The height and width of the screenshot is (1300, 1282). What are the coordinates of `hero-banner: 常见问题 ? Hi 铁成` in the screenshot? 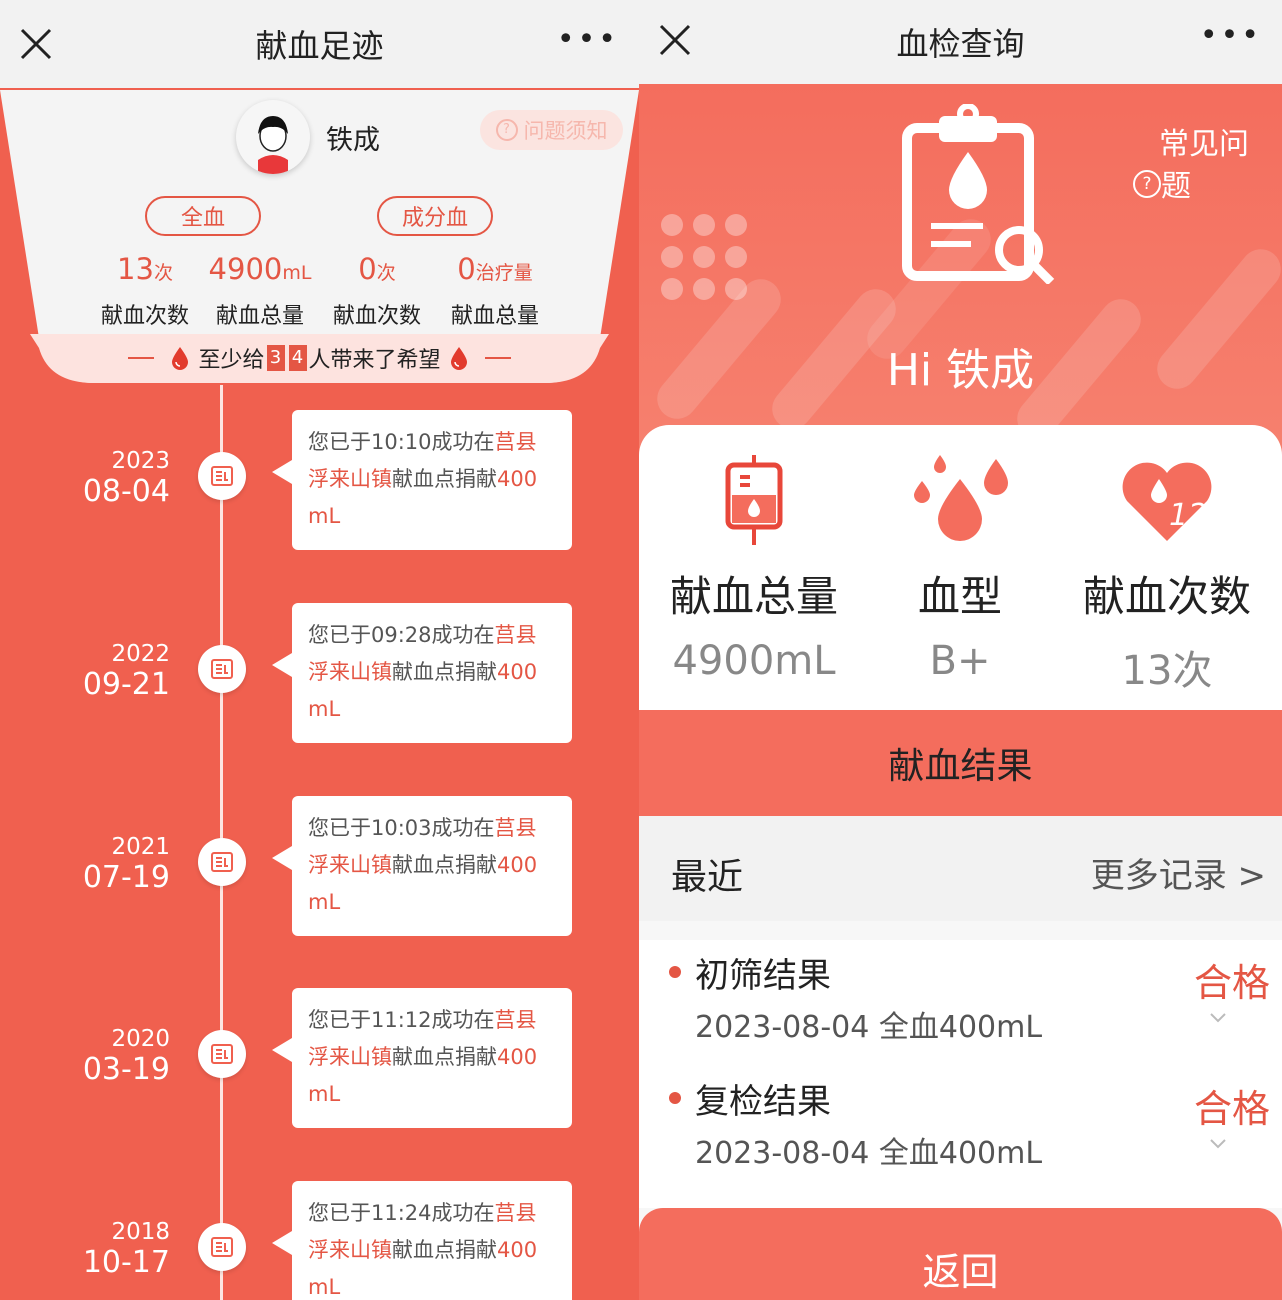 It's located at (960, 274).